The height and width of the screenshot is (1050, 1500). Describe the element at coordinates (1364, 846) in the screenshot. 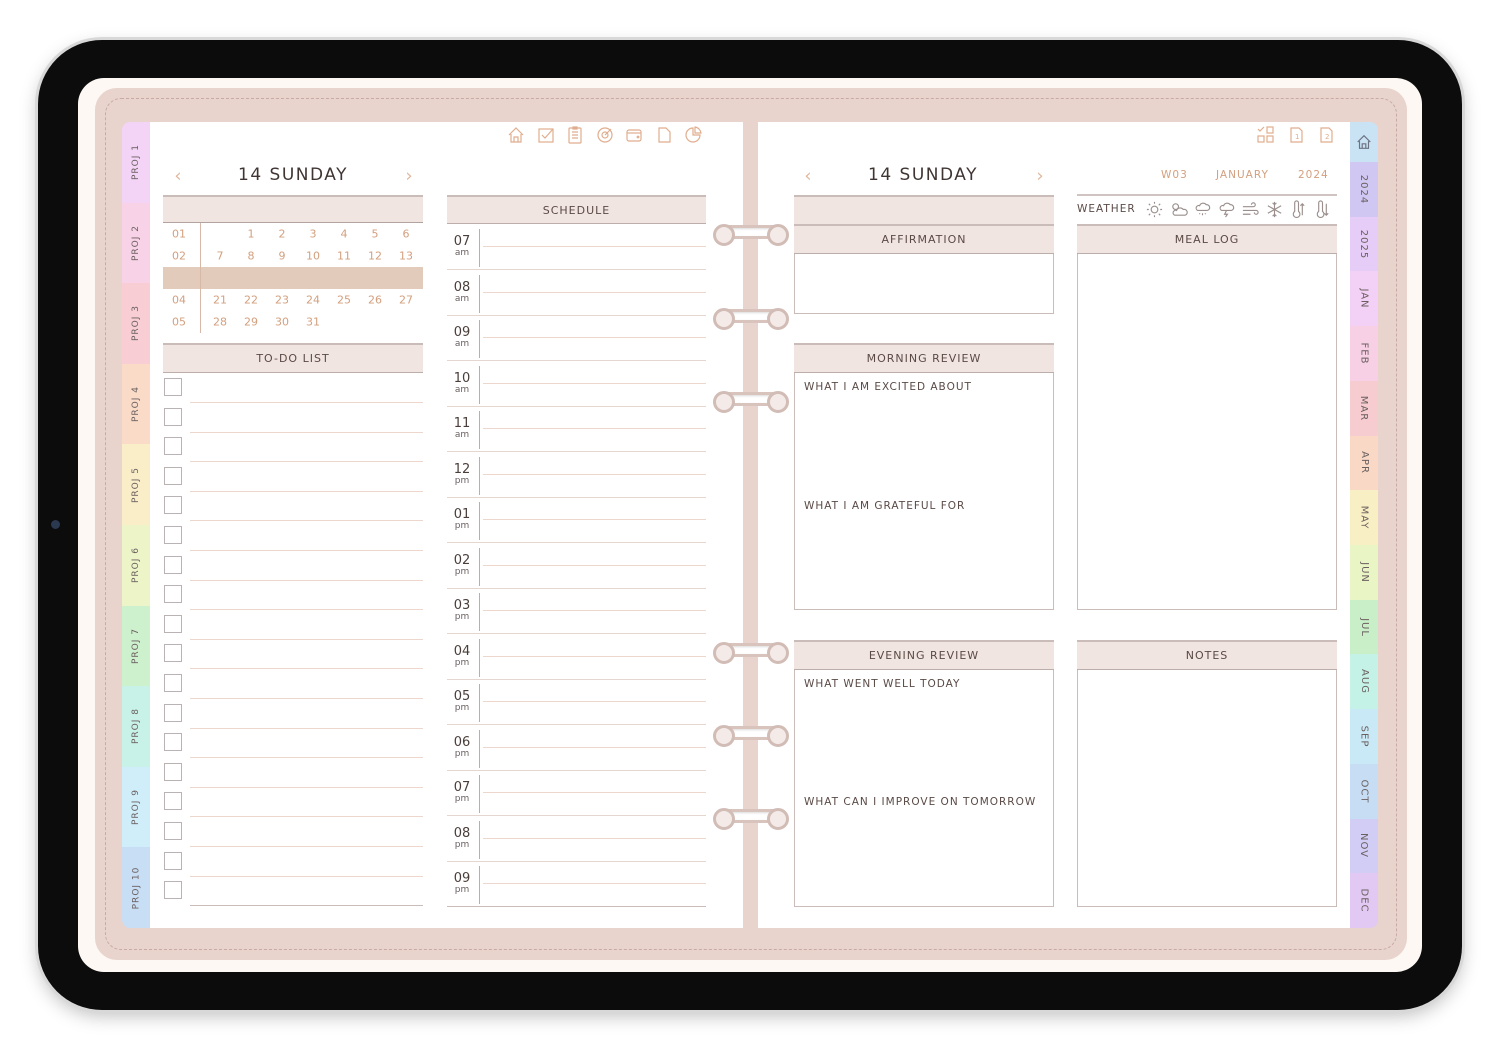

I see `tab-nov: NOV` at that location.